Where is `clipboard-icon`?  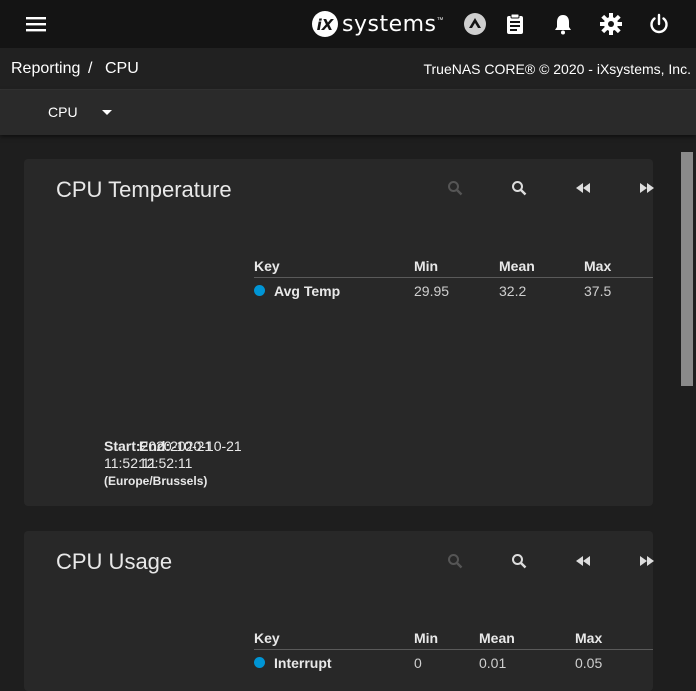 clipboard-icon is located at coordinates (515, 24).